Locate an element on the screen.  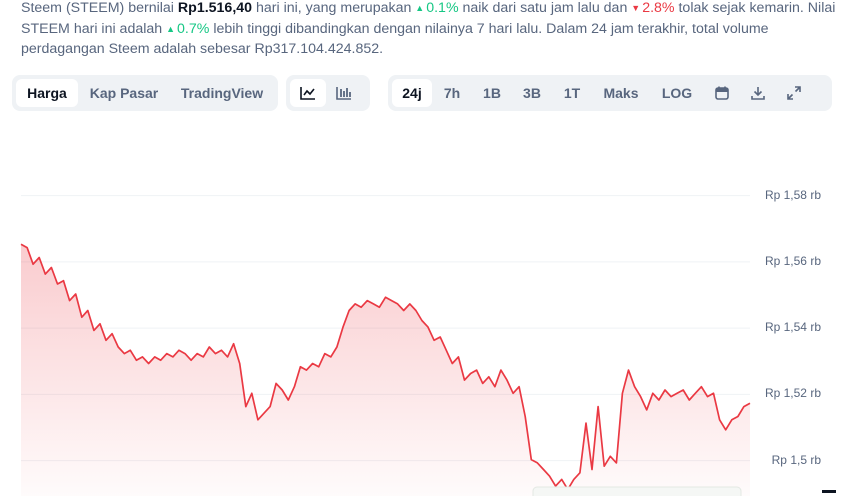
y-axis-tick-label: Rp 1,58 rb is located at coordinates (792, 194).